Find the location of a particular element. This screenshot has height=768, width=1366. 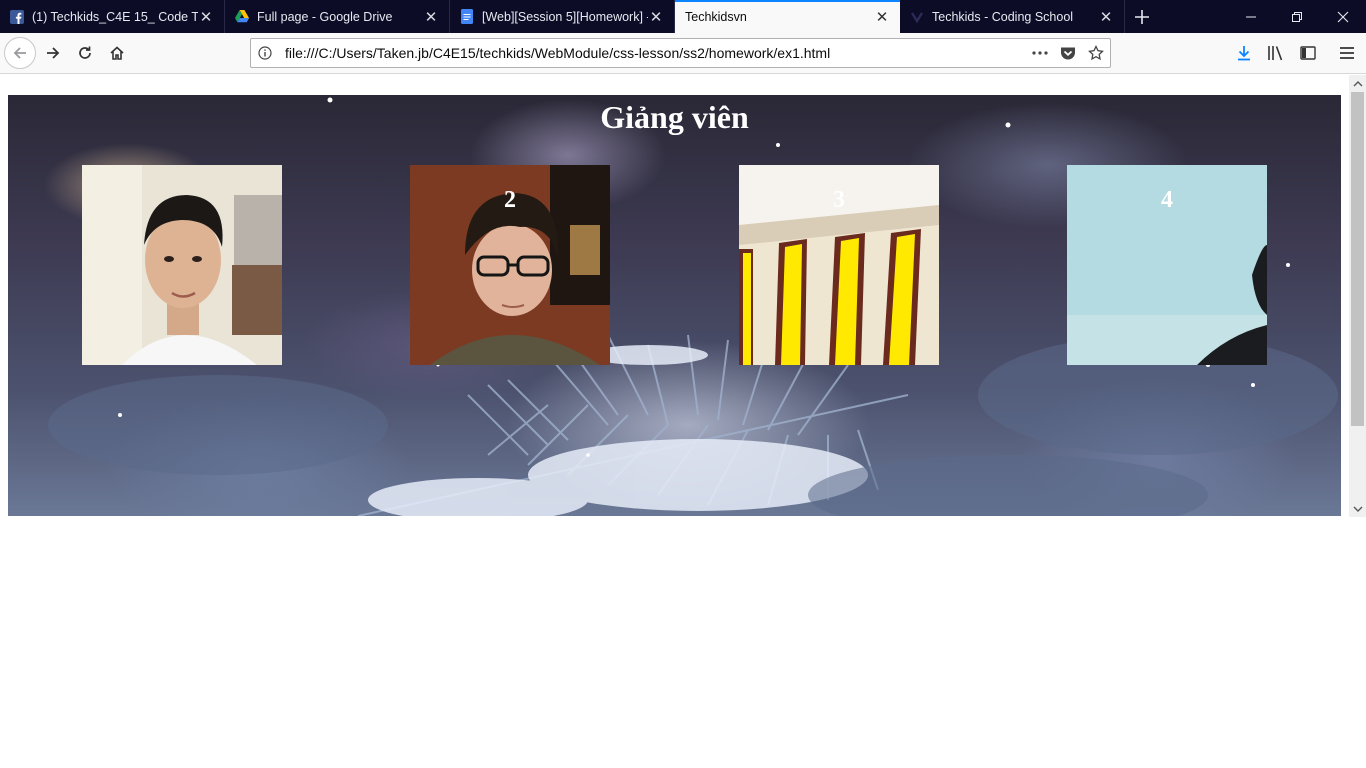

tab-title: [Web][Session 5][Homework] - is located at coordinates (565, 16).